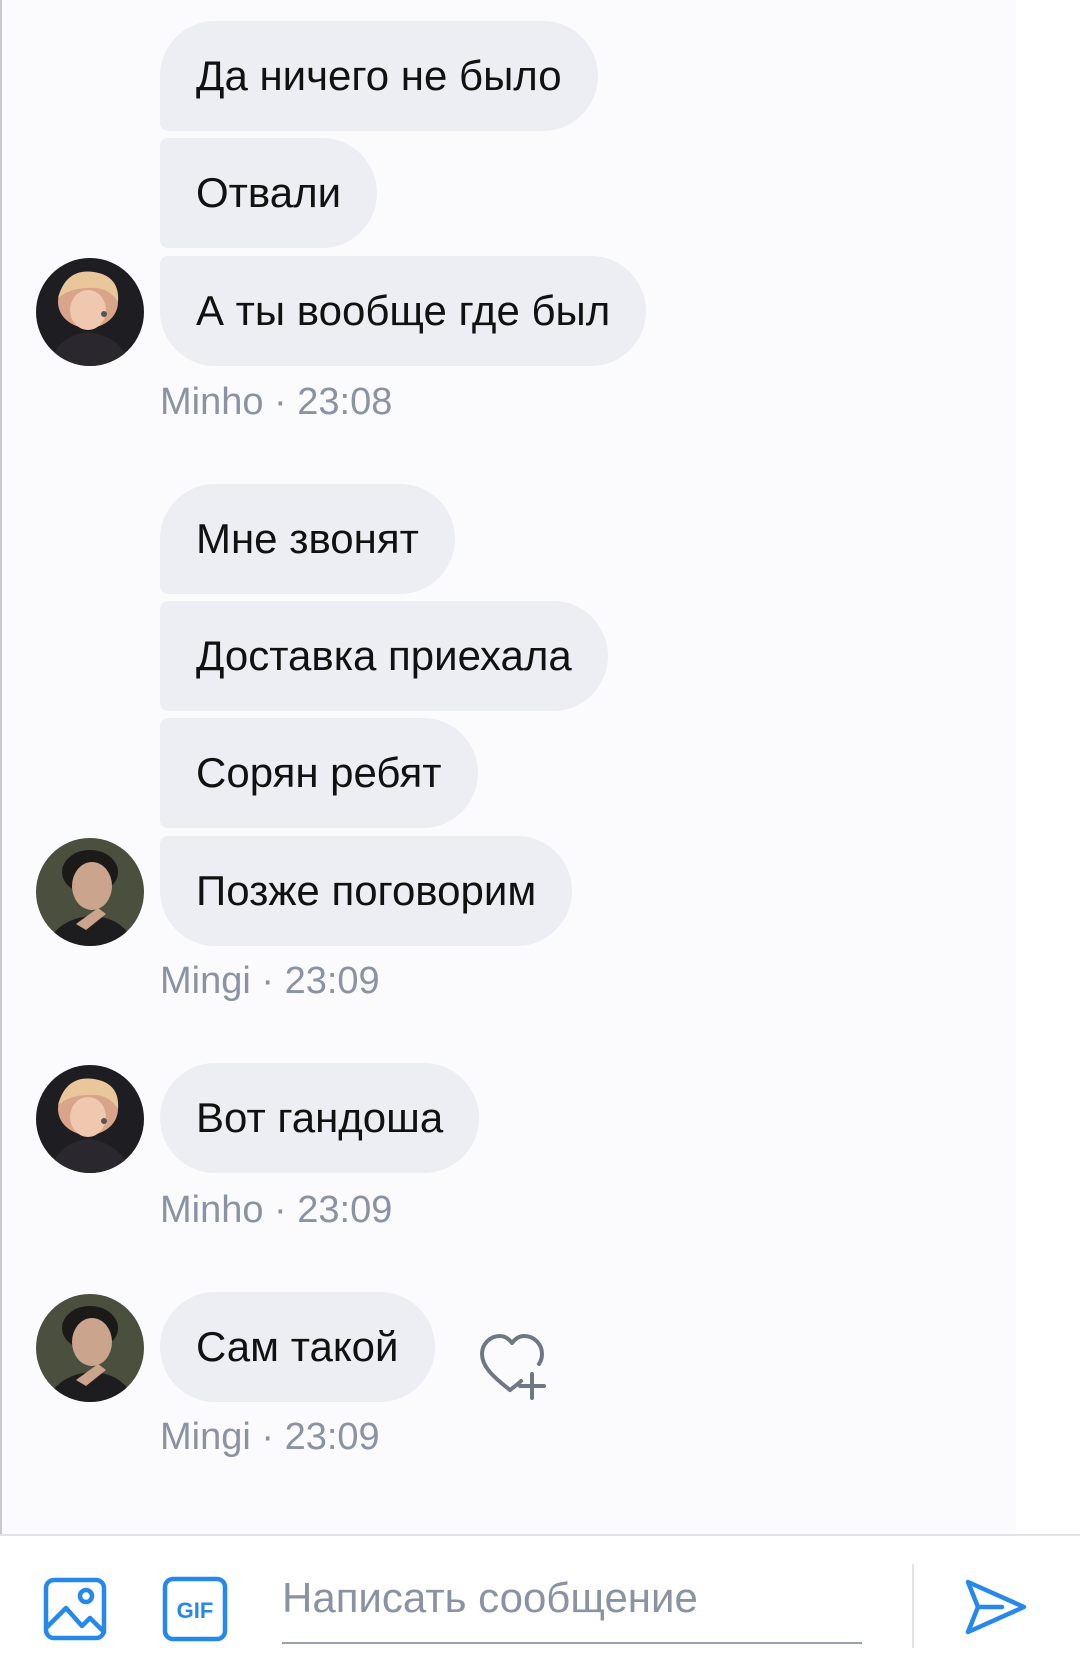 This screenshot has width=1080, height=1672. I want to click on message-meta: Minho · 23:08, so click(276, 402).